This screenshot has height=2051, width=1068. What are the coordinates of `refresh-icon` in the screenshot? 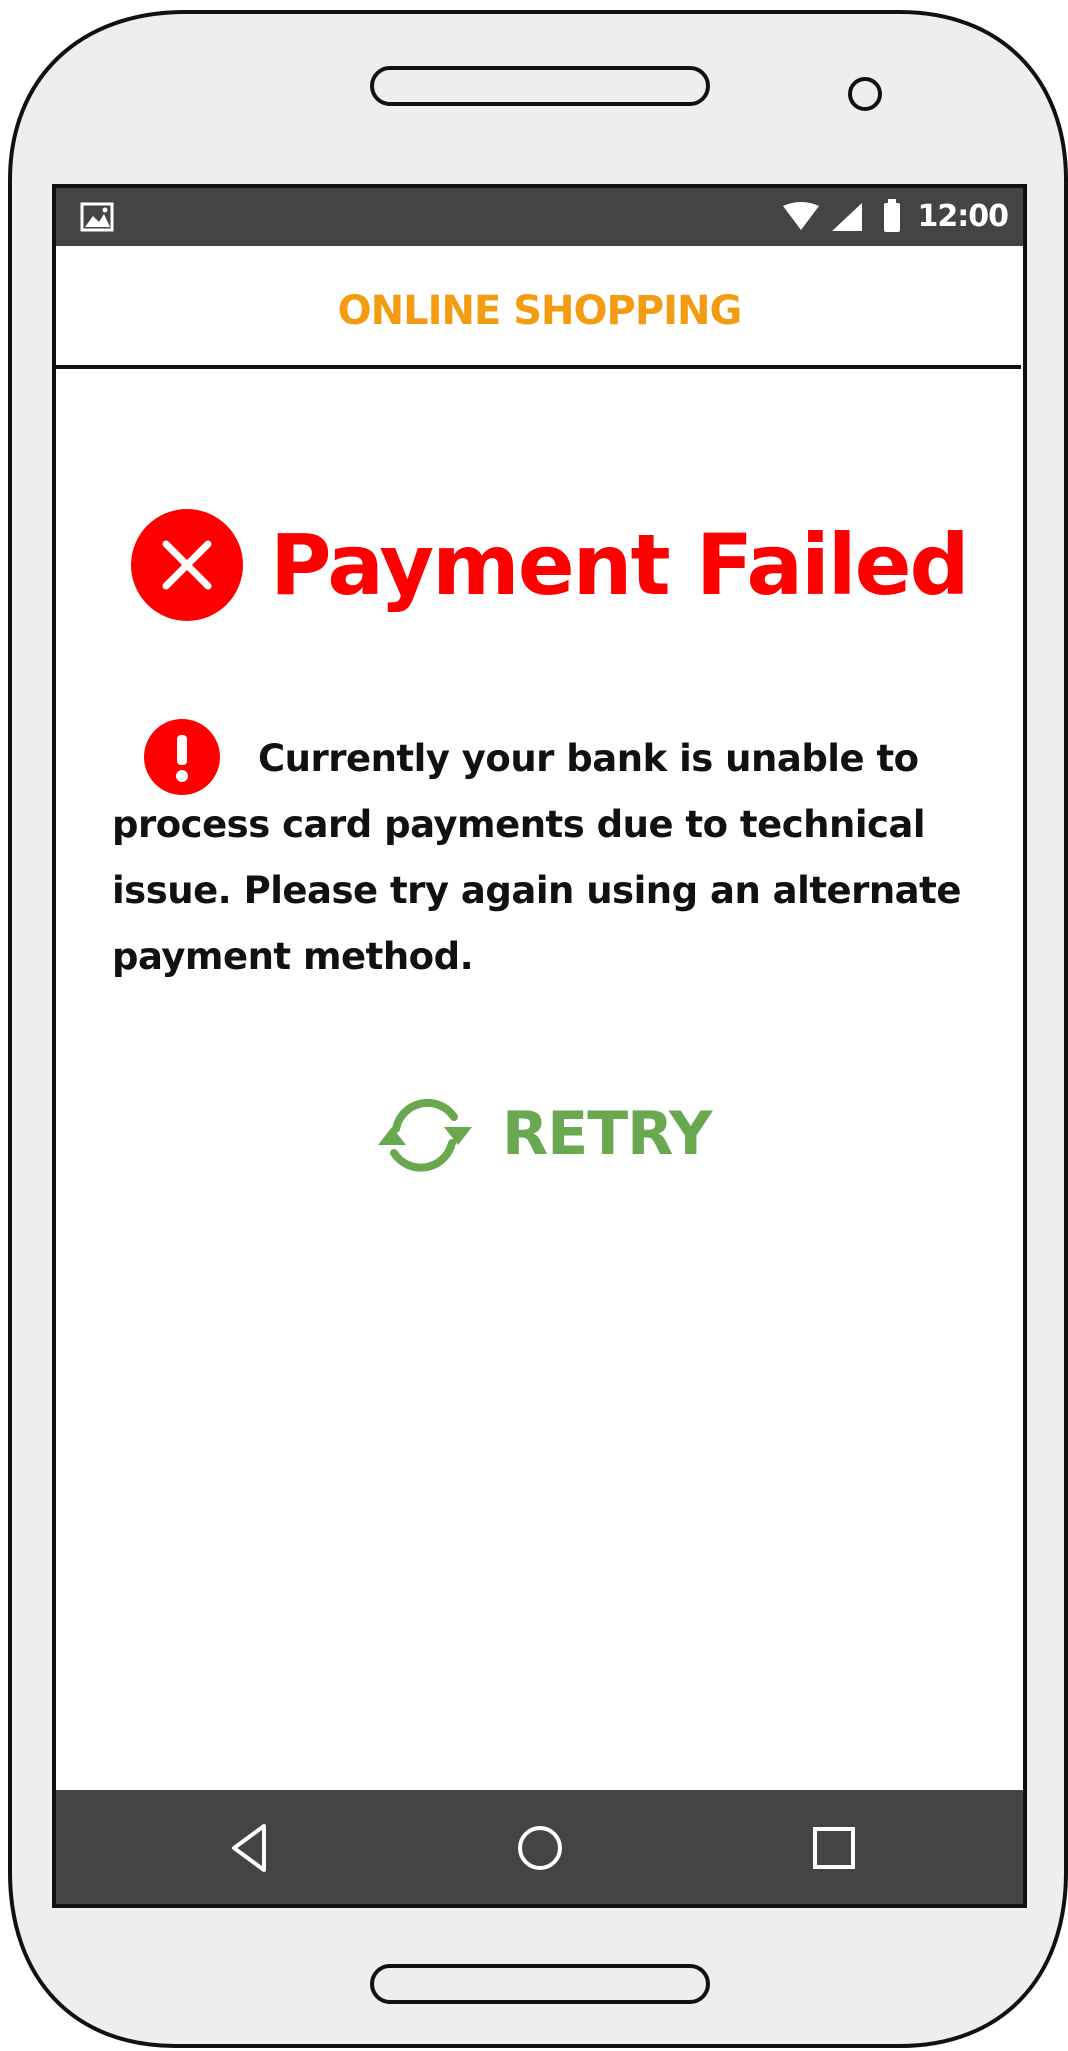 It's located at (425, 1135).